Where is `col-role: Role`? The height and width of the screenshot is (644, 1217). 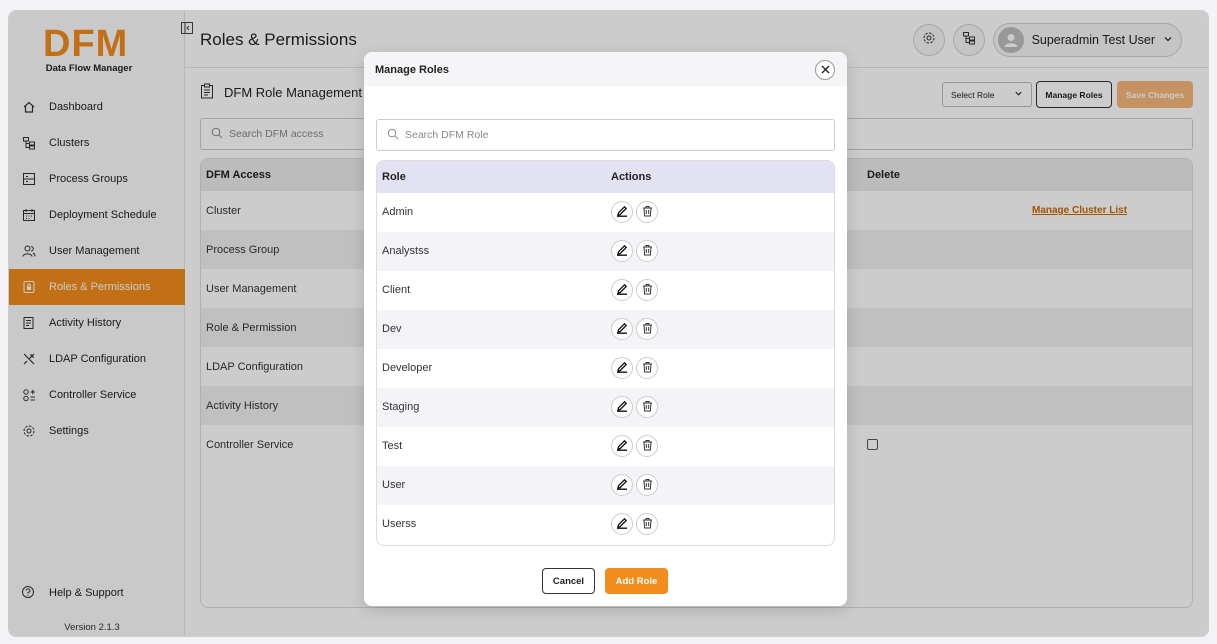 col-role: Role is located at coordinates (394, 177).